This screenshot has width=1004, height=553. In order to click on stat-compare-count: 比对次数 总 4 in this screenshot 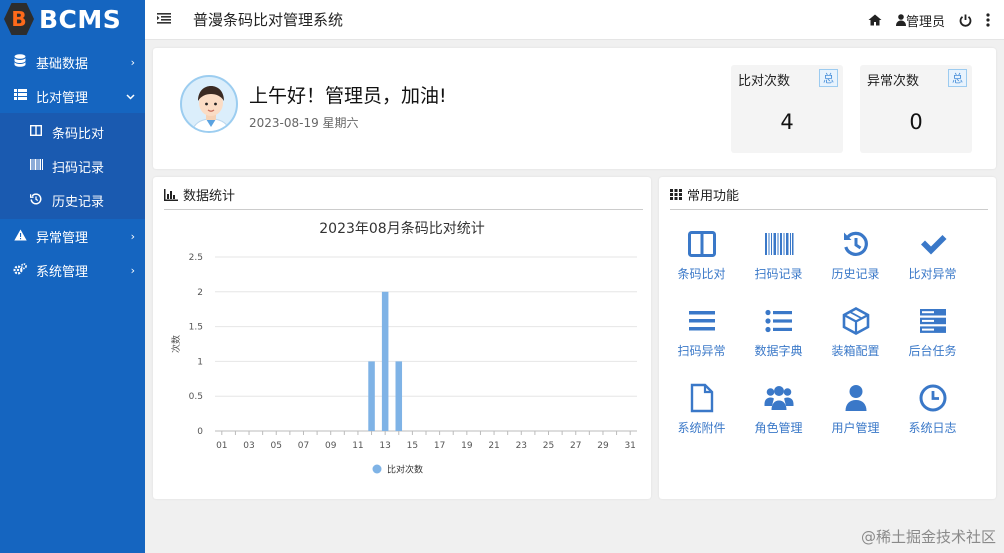, I will do `click(787, 109)`.